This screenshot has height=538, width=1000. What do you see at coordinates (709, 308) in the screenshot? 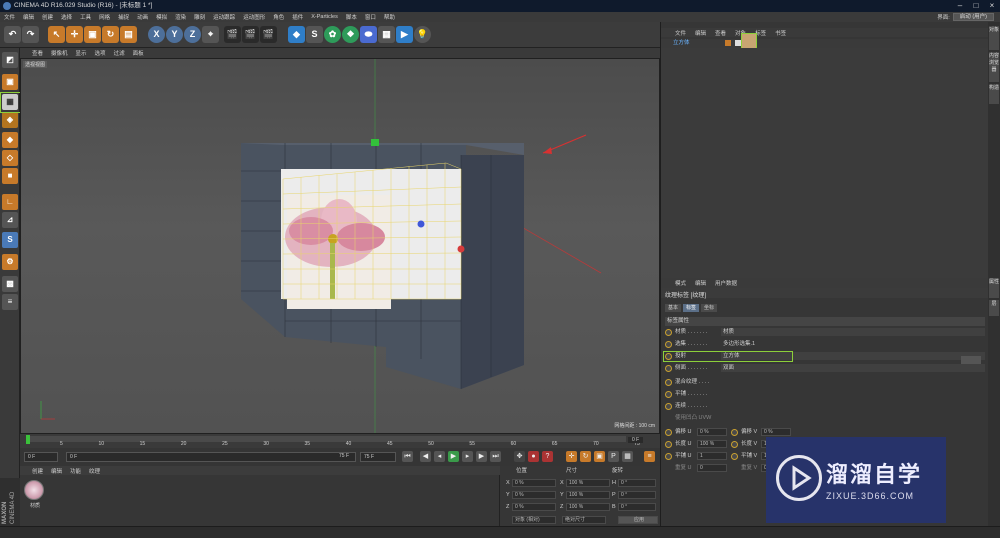
I see `tab-coord: 坐标` at bounding box center [709, 308].